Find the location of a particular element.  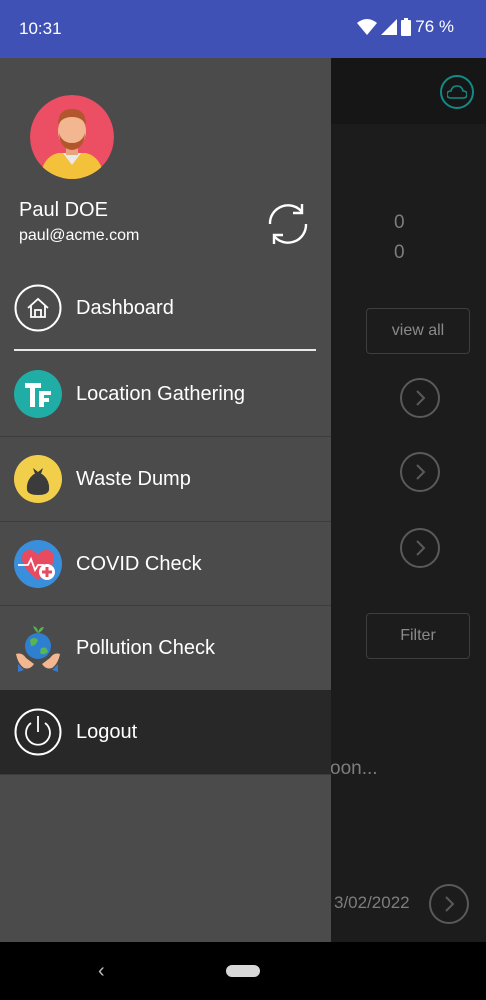

avatar is located at coordinates (72, 137).